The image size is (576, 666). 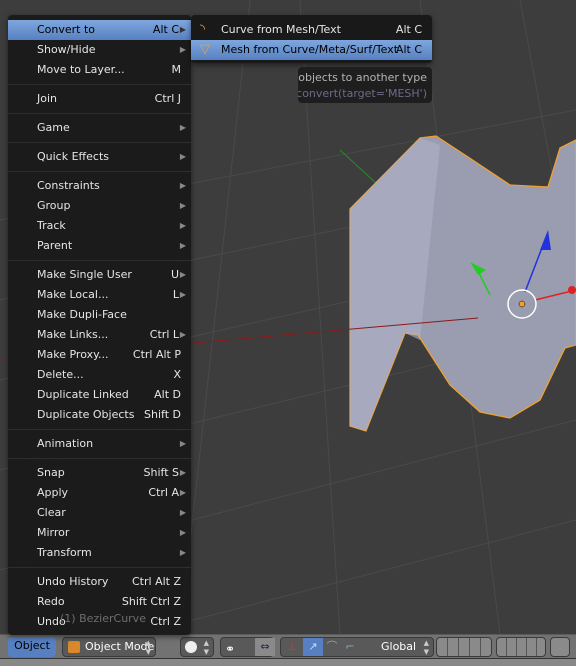 What do you see at coordinates (51, 621) in the screenshot?
I see `menu-item-label: Undo` at bounding box center [51, 621].